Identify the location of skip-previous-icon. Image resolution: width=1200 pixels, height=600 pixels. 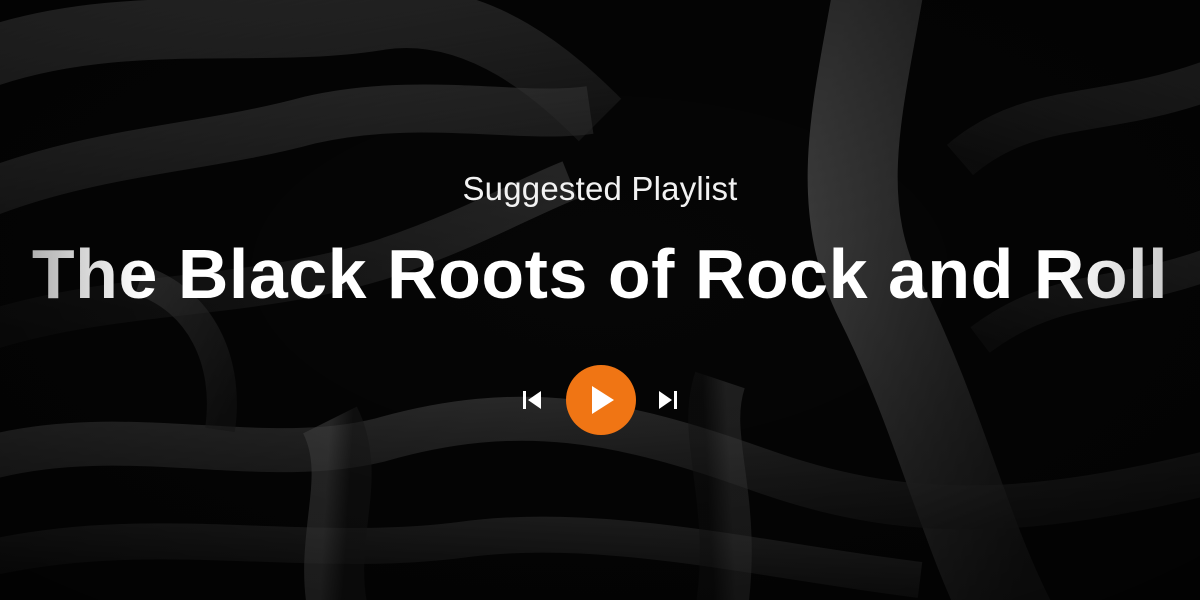
(532, 400).